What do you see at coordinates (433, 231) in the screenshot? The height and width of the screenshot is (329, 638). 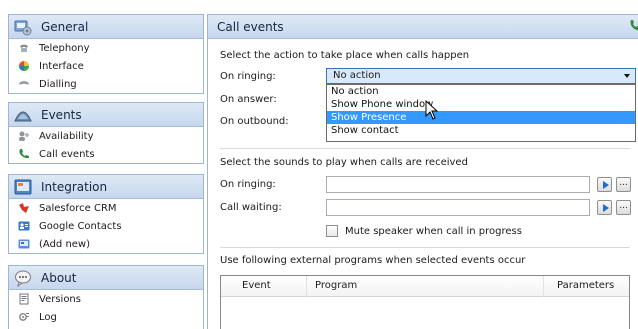 I see `mute-speaker-label: Mute speaker when call in progress` at bounding box center [433, 231].